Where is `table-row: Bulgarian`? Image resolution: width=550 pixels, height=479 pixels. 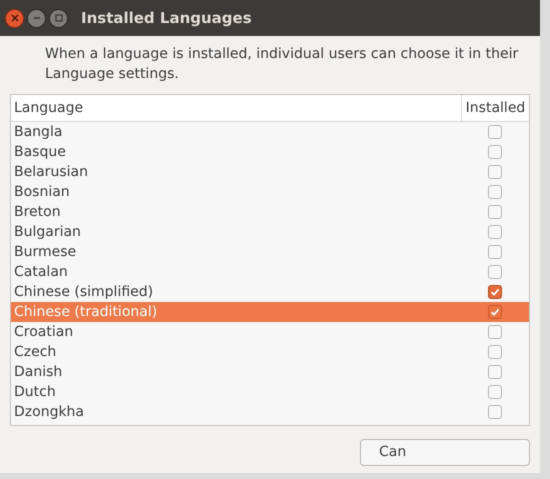
table-row: Bulgarian is located at coordinates (270, 232).